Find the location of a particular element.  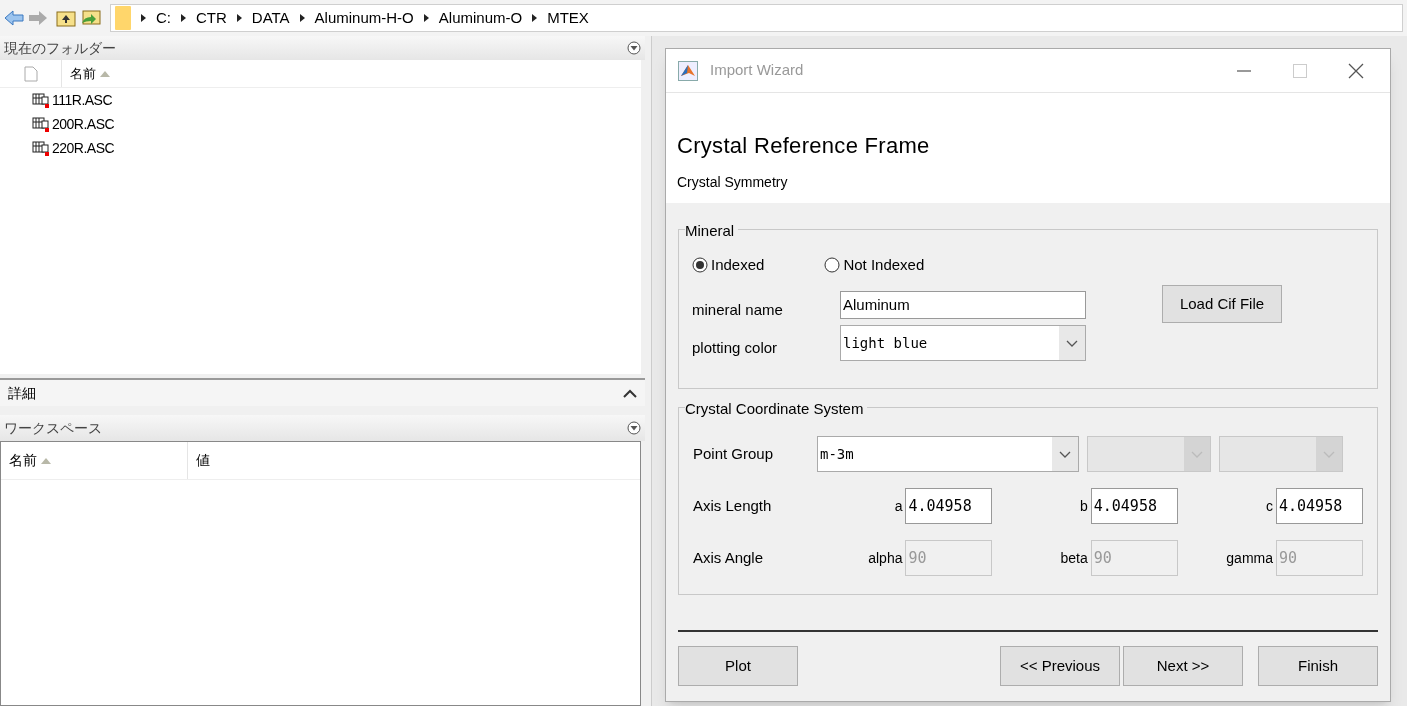

file-item: 220R.ASC is located at coordinates (320, 148).